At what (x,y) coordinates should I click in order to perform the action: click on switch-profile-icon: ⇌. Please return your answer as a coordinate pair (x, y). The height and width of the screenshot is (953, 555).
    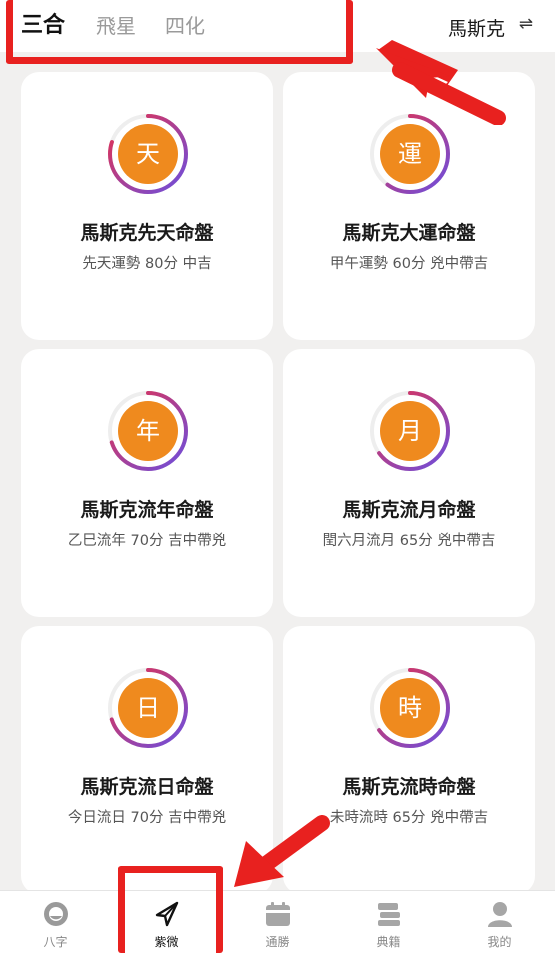
    Looking at the image, I should click on (526, 24).